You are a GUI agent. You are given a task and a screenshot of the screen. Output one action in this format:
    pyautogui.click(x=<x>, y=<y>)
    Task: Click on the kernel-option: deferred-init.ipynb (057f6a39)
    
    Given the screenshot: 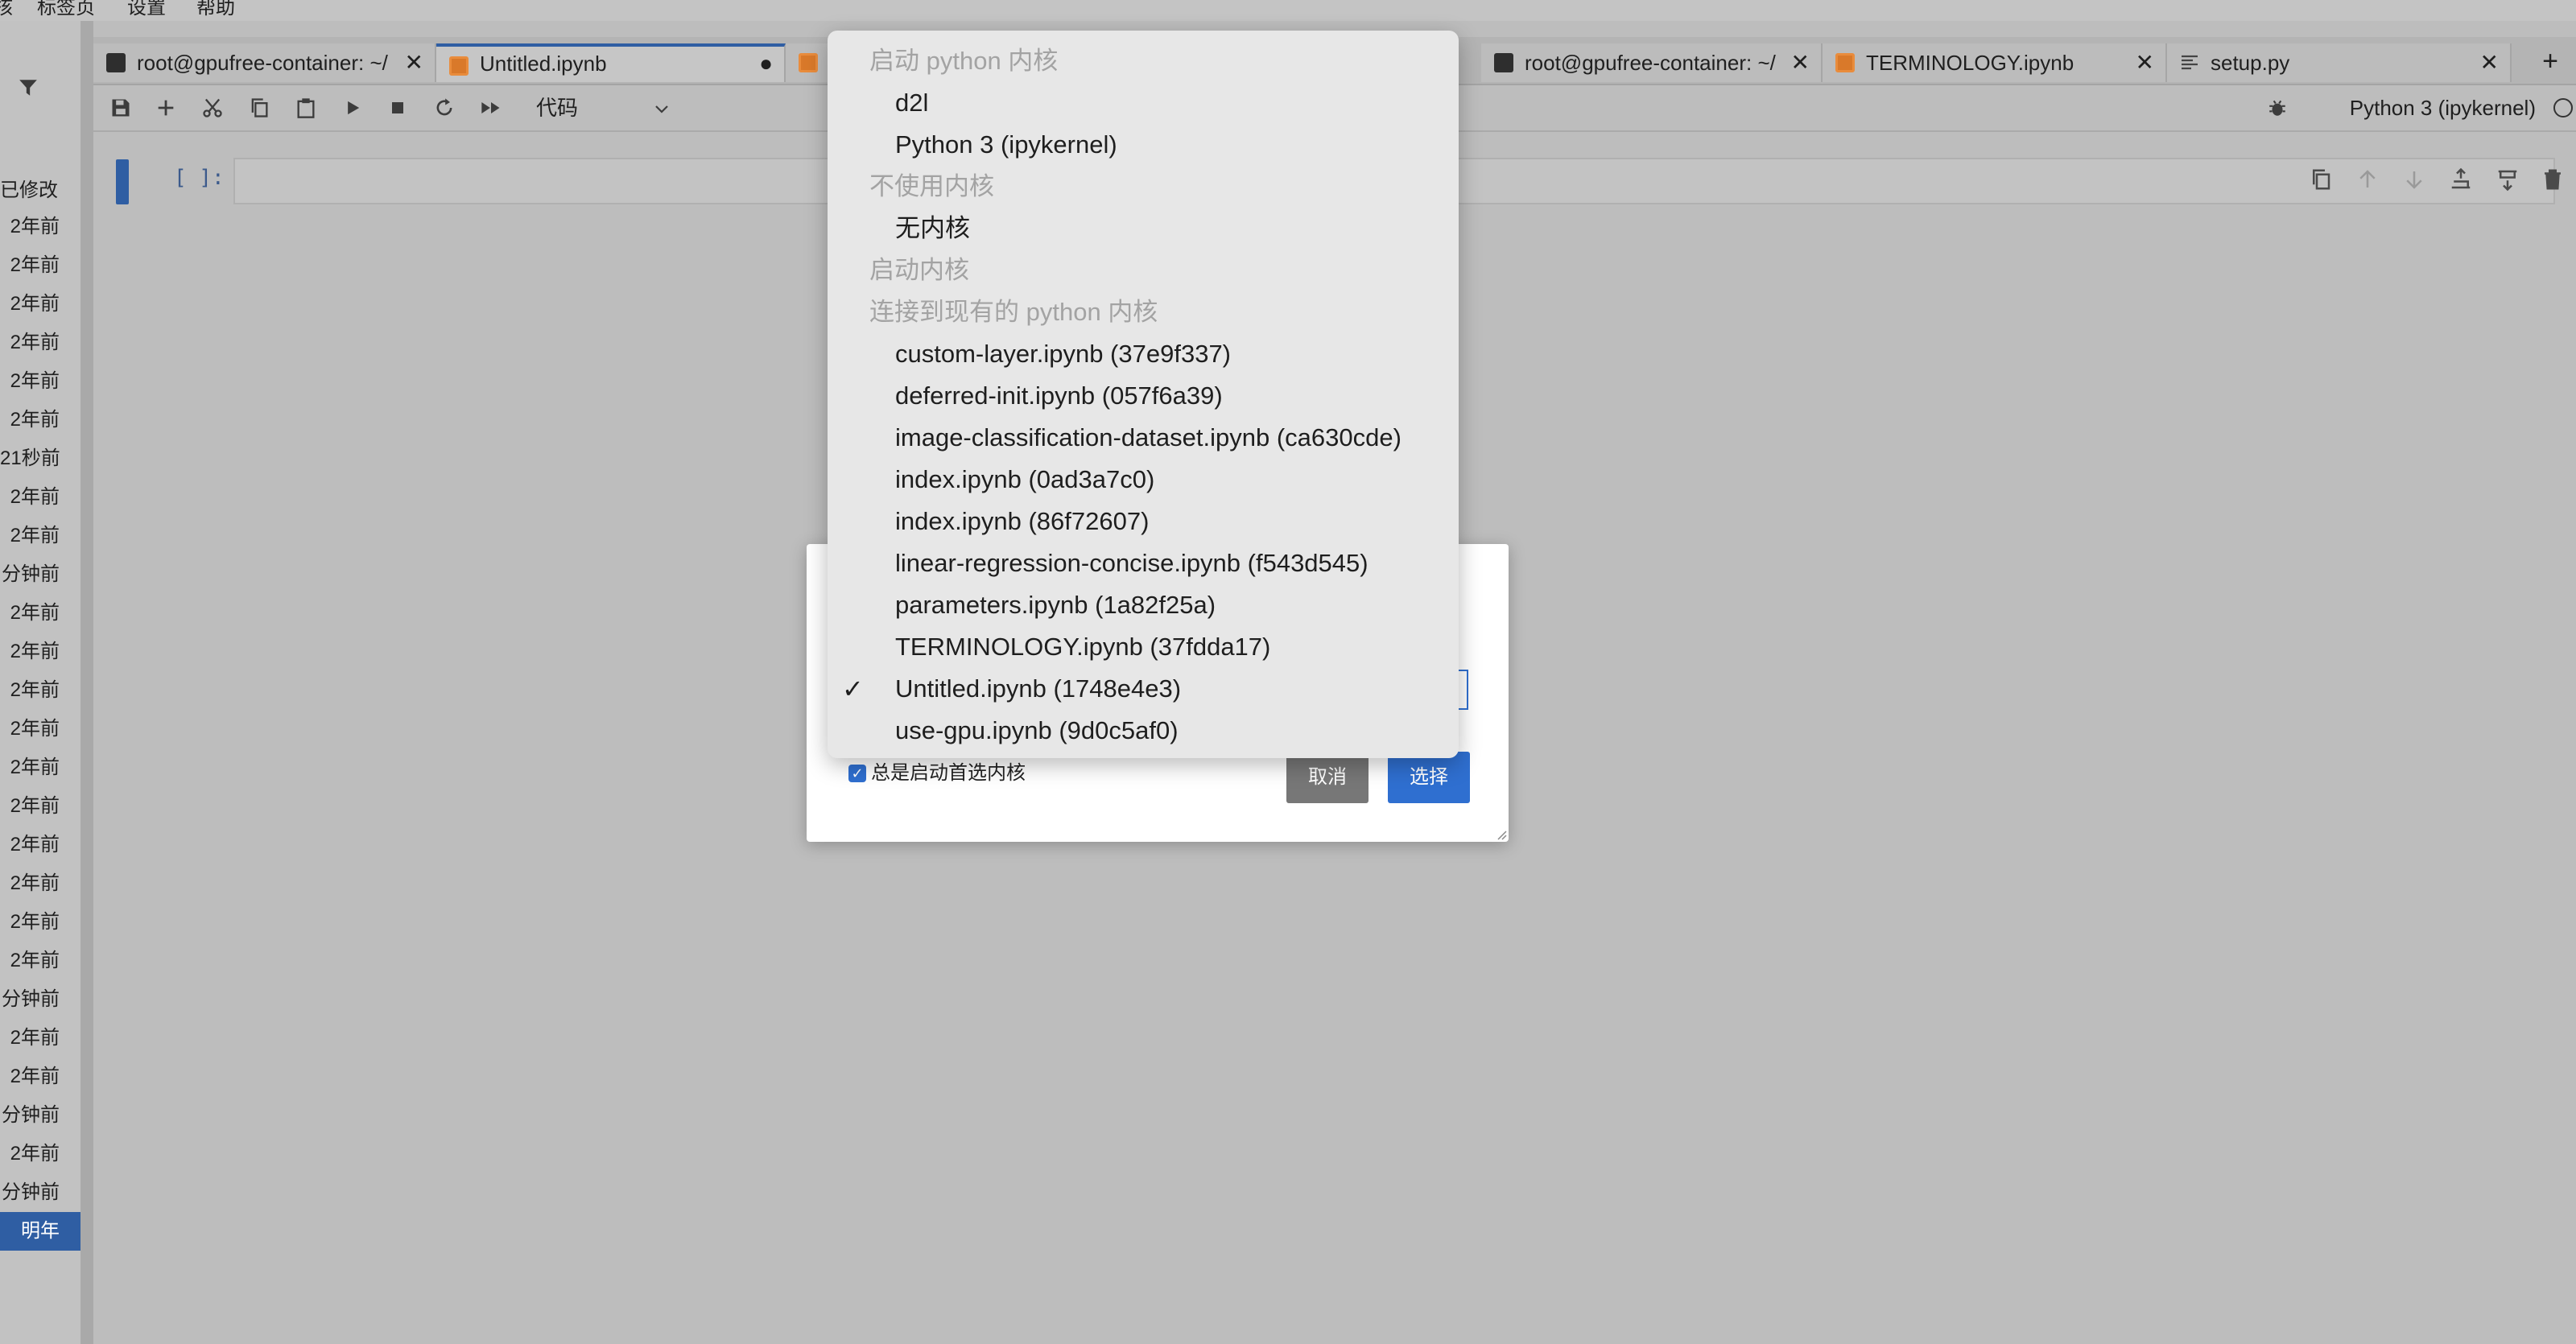 What is the action you would take?
    pyautogui.click(x=1143, y=396)
    